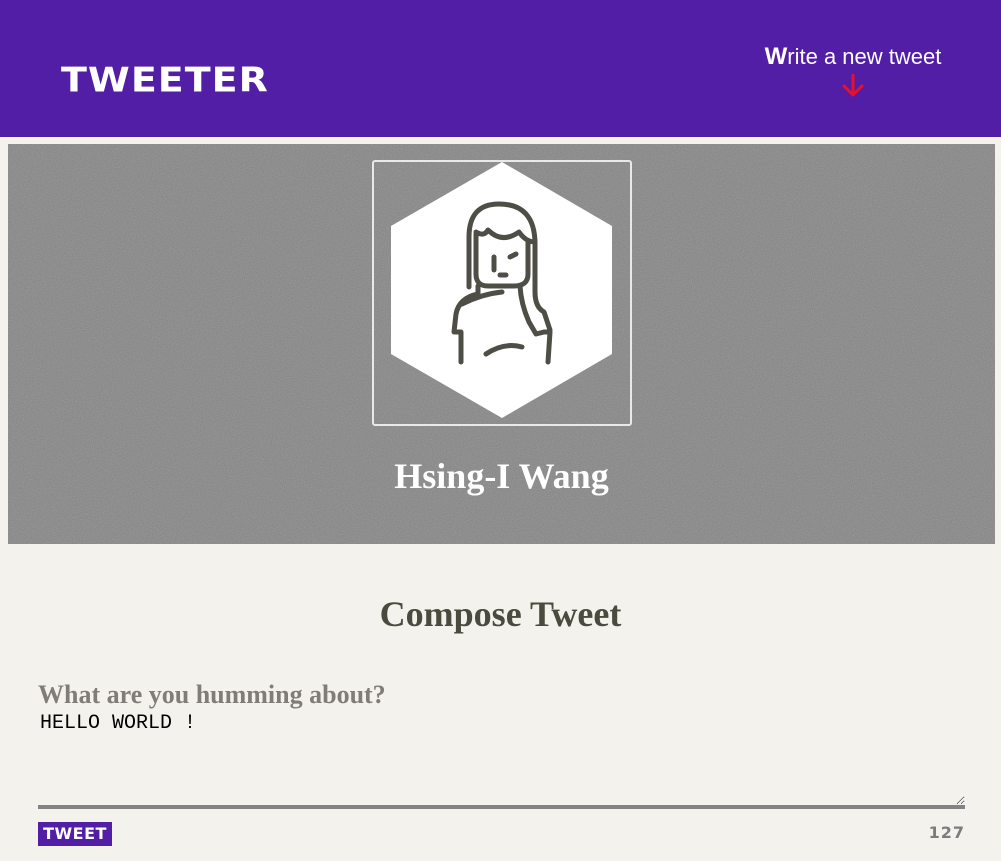 Image resolution: width=1001 pixels, height=861 pixels. What do you see at coordinates (946, 832) in the screenshot?
I see `character-counter: 127` at bounding box center [946, 832].